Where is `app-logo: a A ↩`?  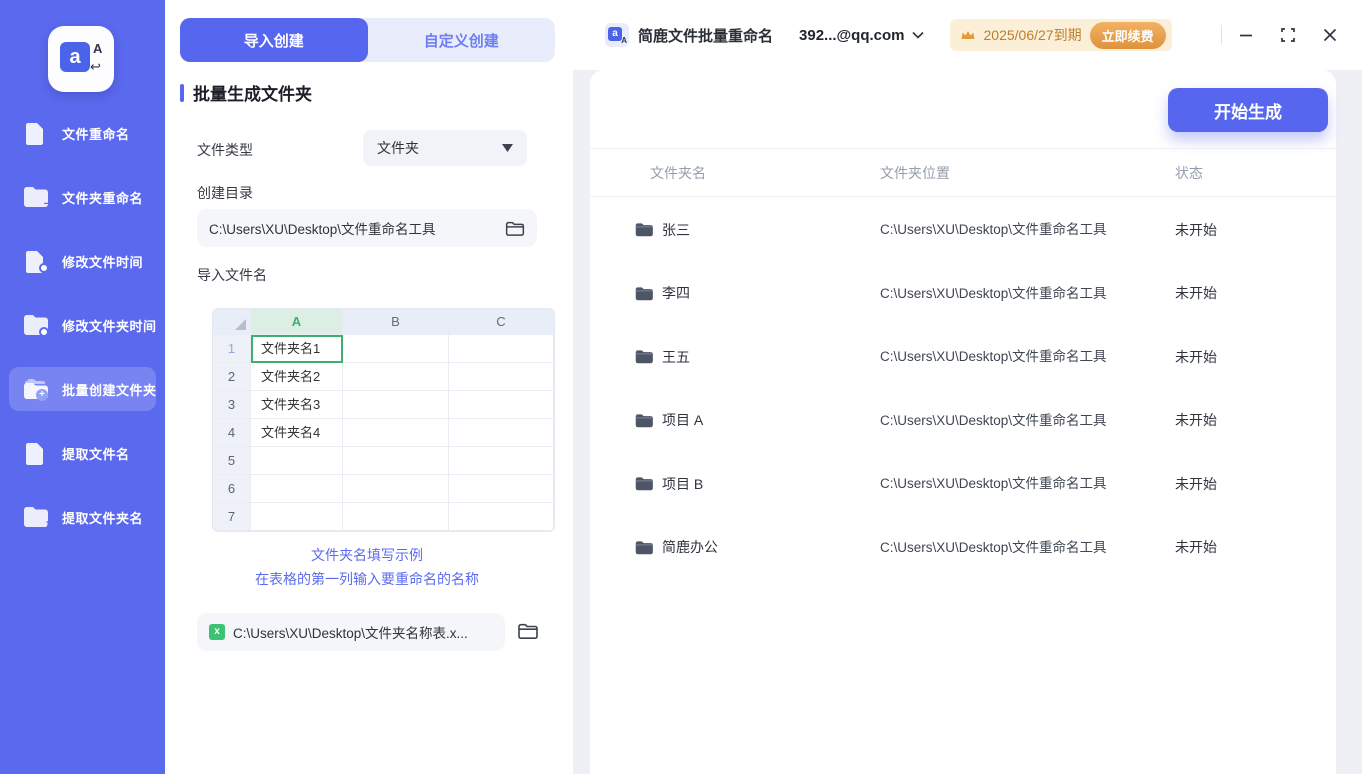 app-logo: a A ↩ is located at coordinates (81, 59).